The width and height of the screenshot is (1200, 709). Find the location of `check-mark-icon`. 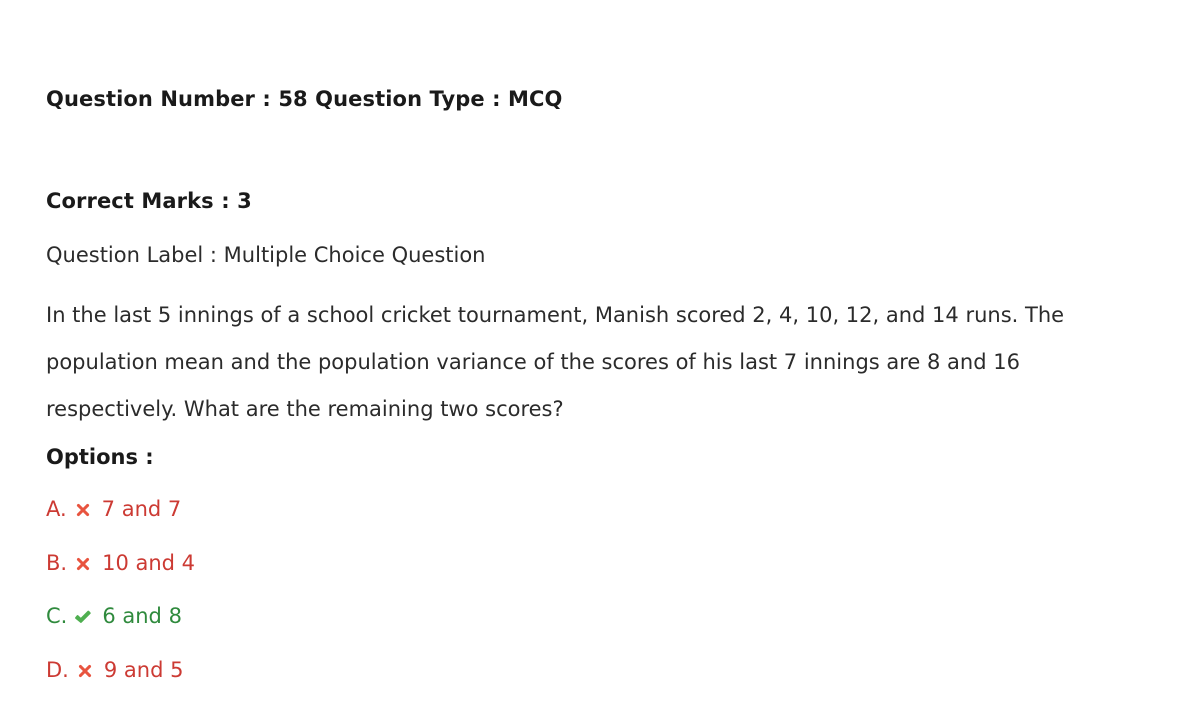

check-mark-icon is located at coordinates (83, 617).